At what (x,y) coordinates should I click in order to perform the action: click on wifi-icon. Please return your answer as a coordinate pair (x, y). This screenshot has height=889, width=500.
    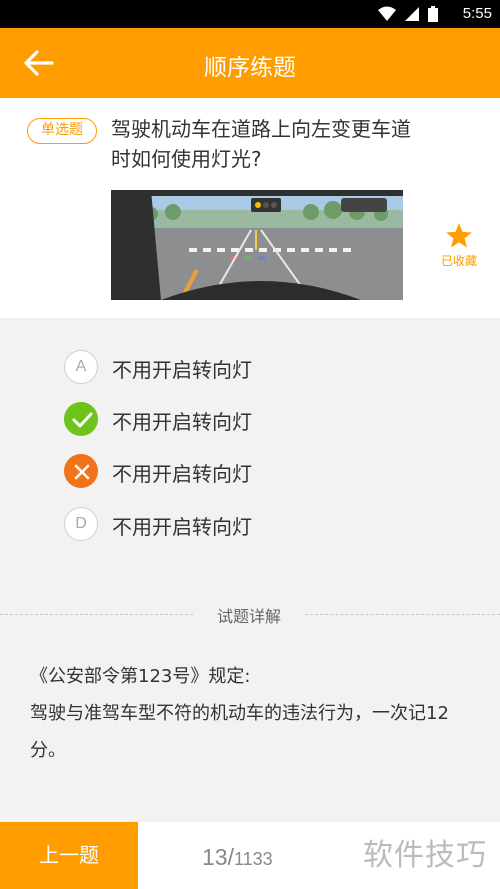
    Looking at the image, I should click on (387, 13).